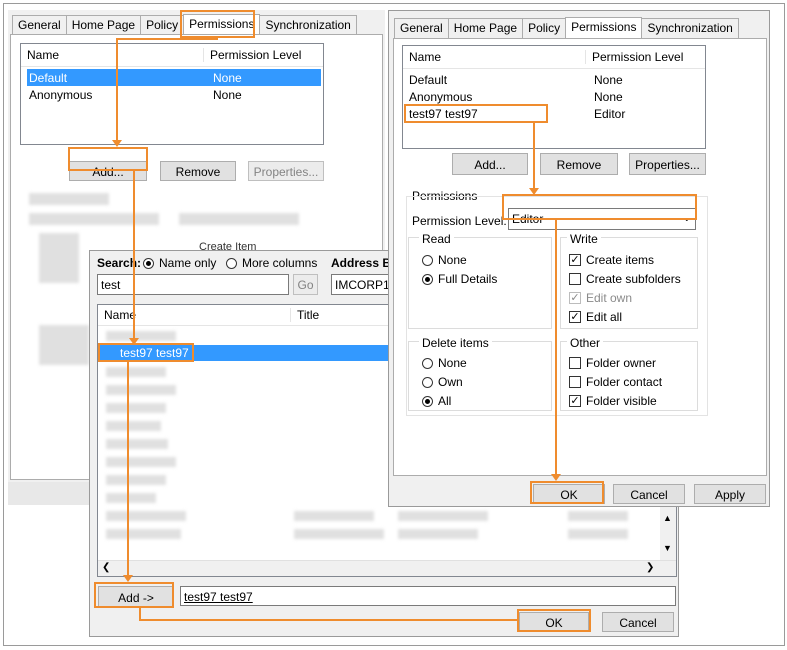 This screenshot has width=787, height=650. I want to click on other-group-title: Other, so click(585, 343).